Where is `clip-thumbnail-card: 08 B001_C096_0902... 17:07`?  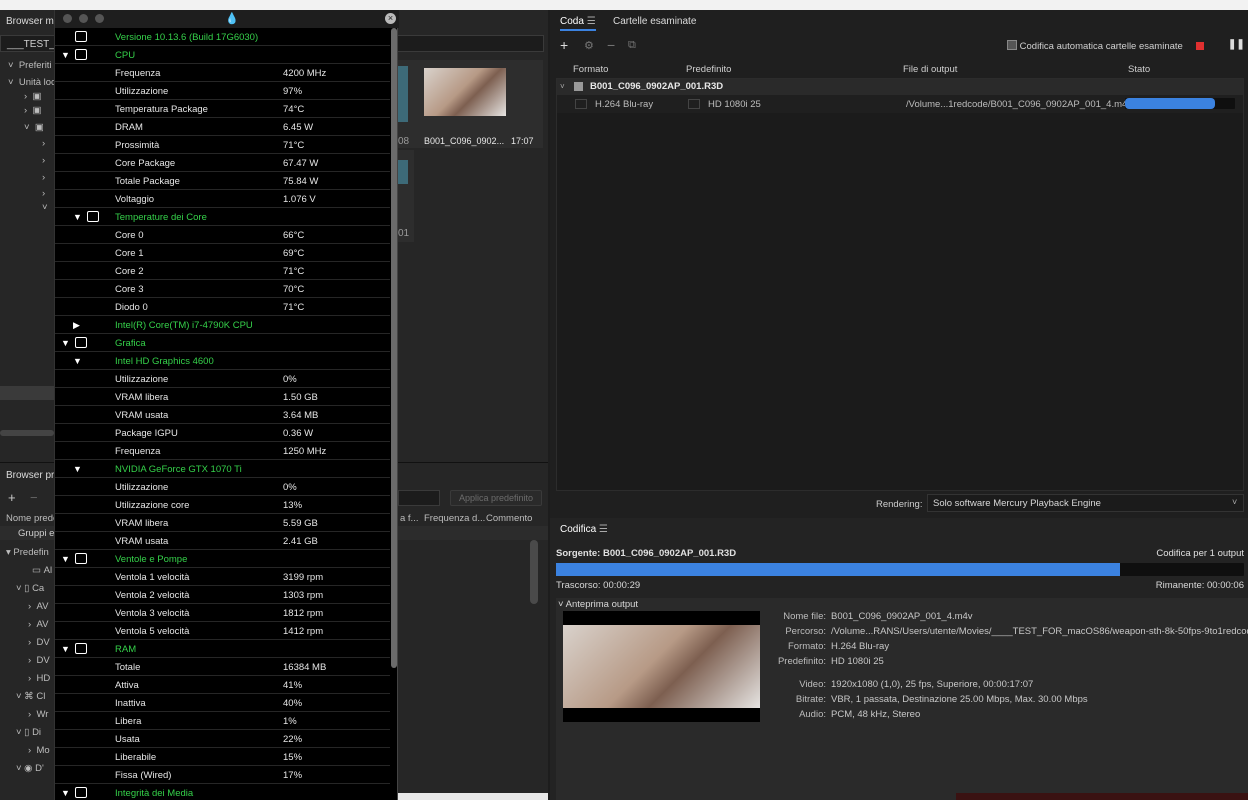 clip-thumbnail-card: 08 B001_C096_0902... 17:07 is located at coordinates (470, 104).